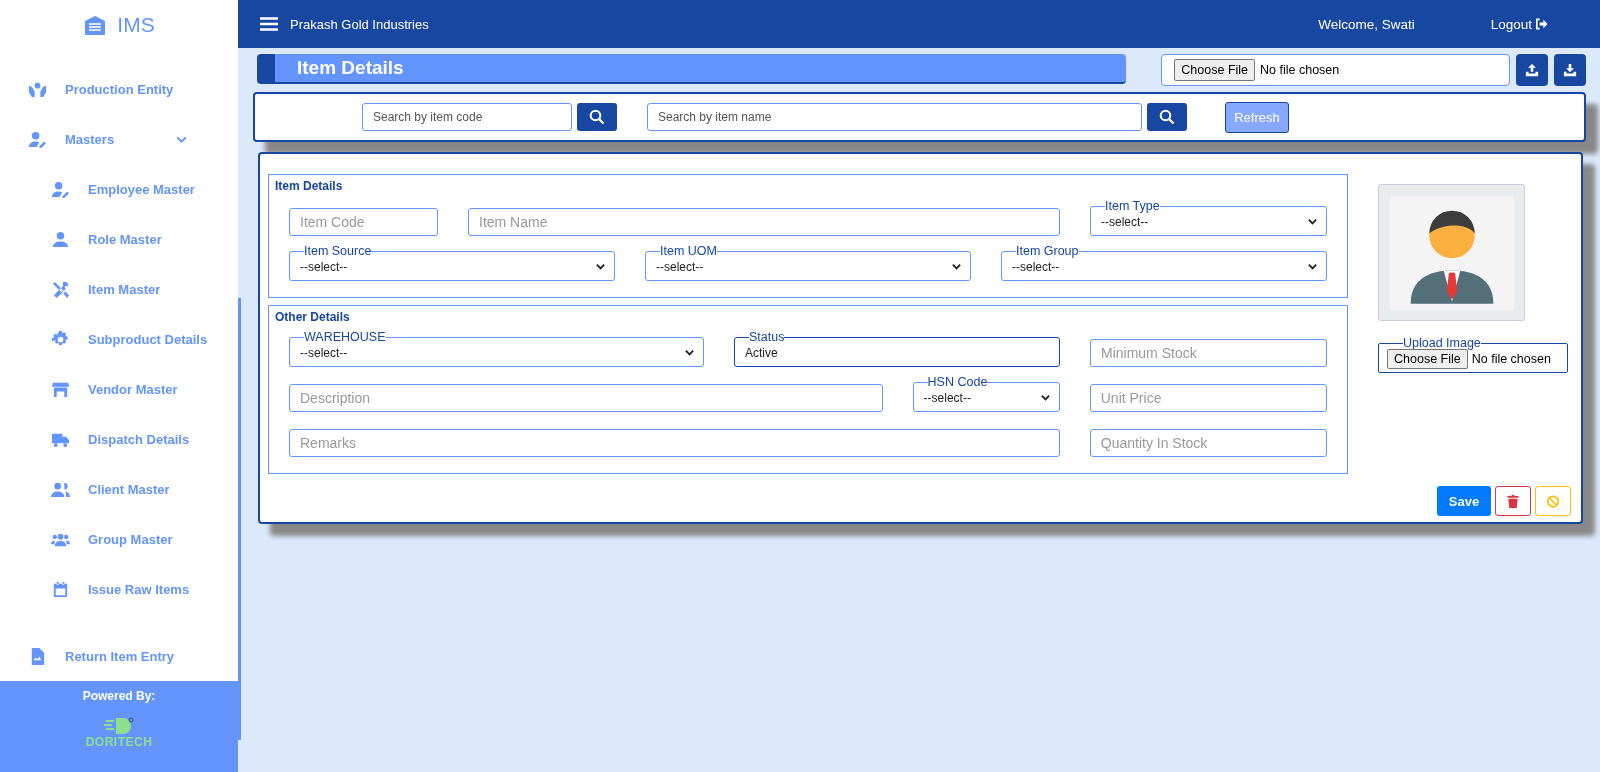  I want to click on welcome-text: Welcome, Swati, so click(1366, 24).